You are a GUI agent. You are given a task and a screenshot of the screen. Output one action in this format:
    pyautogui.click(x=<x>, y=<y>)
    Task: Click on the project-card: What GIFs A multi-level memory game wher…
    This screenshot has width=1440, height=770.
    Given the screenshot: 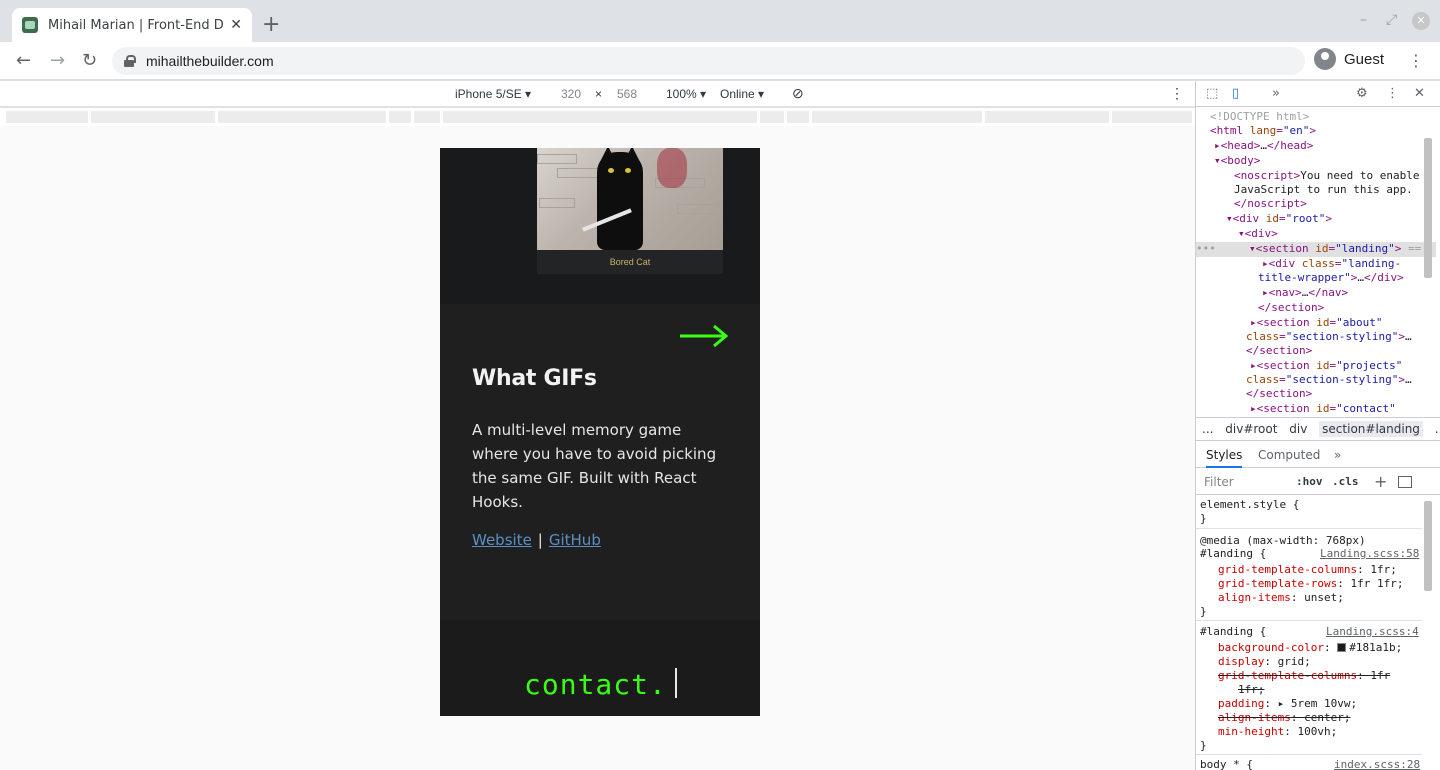 What is the action you would take?
    pyautogui.click(x=600, y=462)
    